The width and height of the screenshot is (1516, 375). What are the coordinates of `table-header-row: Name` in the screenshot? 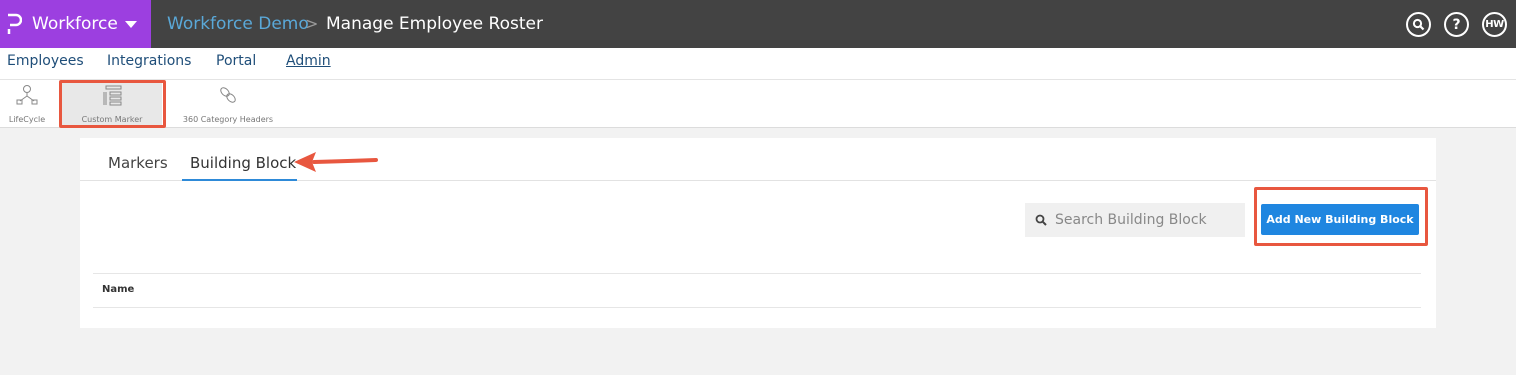 It's located at (757, 290).